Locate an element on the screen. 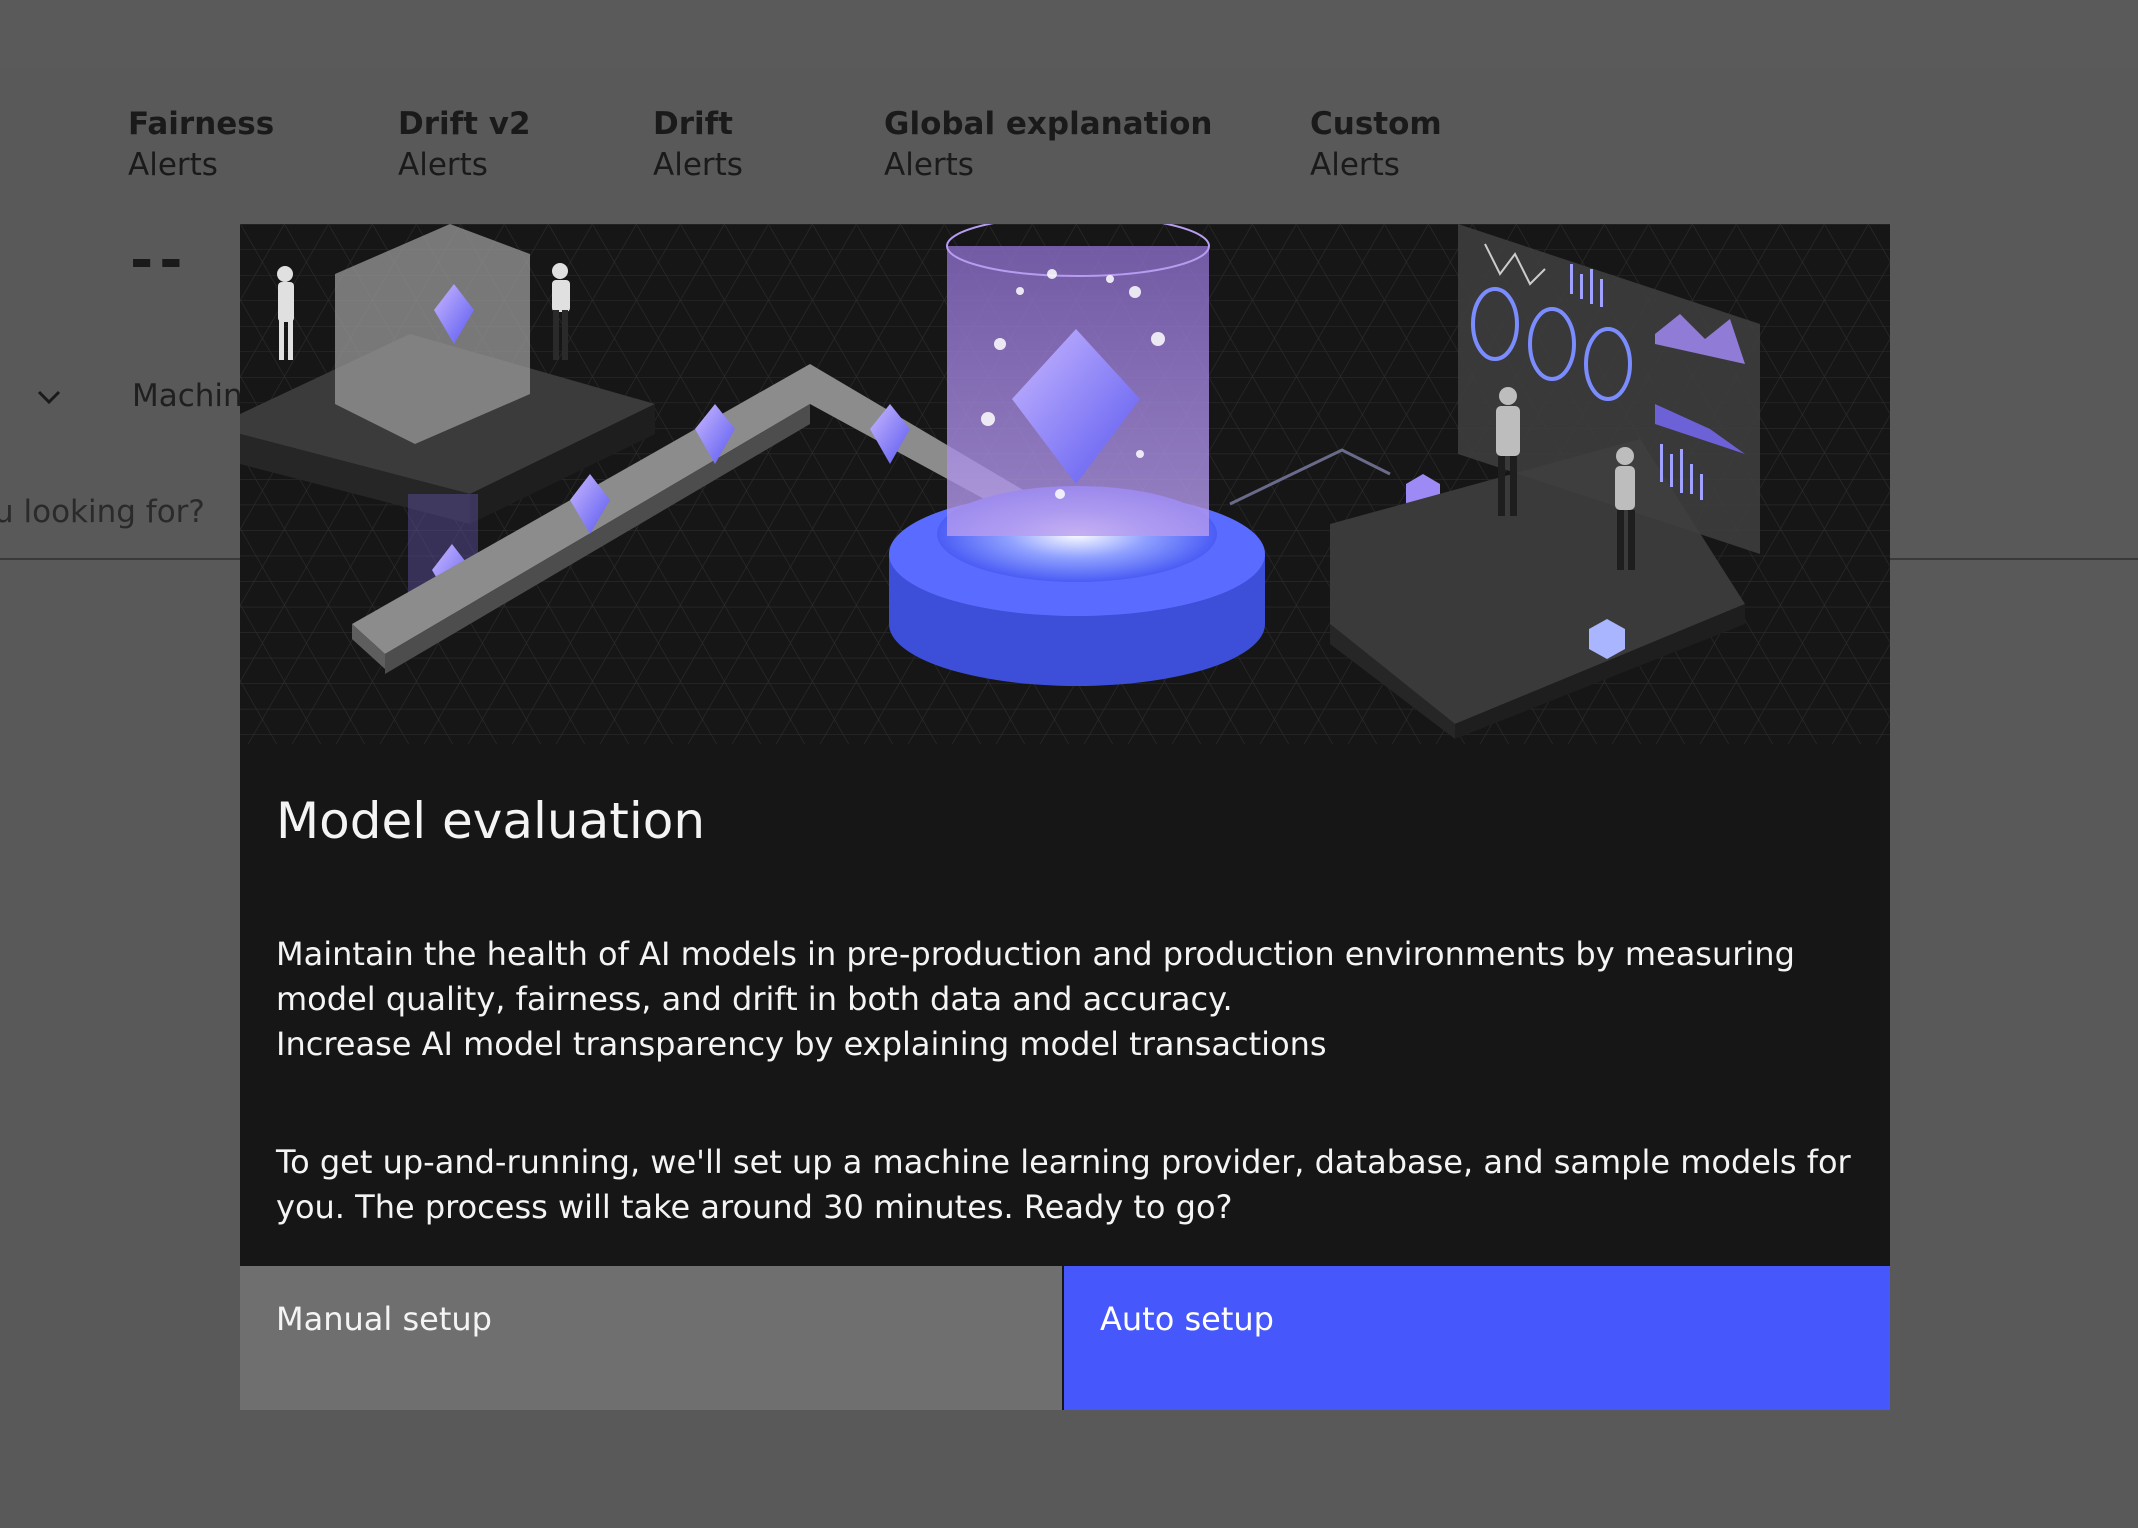 This screenshot has width=2138, height=1528. manual-setup-label: Manual setup is located at coordinates (384, 1319).